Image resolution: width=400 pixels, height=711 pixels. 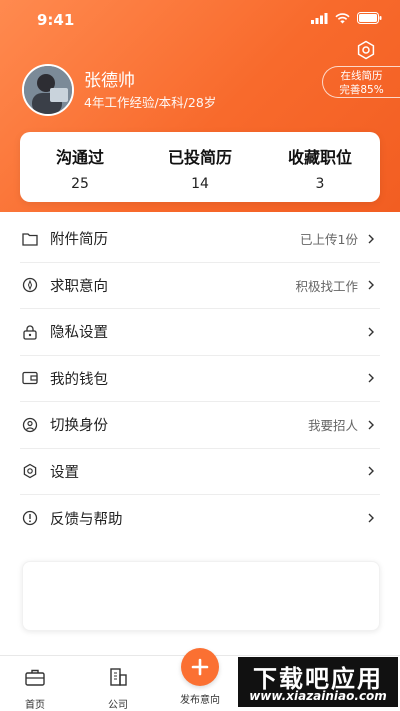 What do you see at coordinates (200, 184) in the screenshot?
I see `stat-value: 14` at bounding box center [200, 184].